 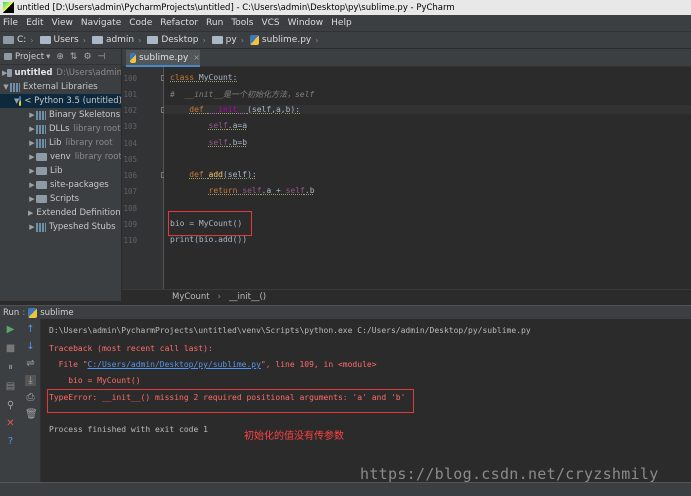 What do you see at coordinates (34, 23) in the screenshot?
I see `menu-edit: Edit` at bounding box center [34, 23].